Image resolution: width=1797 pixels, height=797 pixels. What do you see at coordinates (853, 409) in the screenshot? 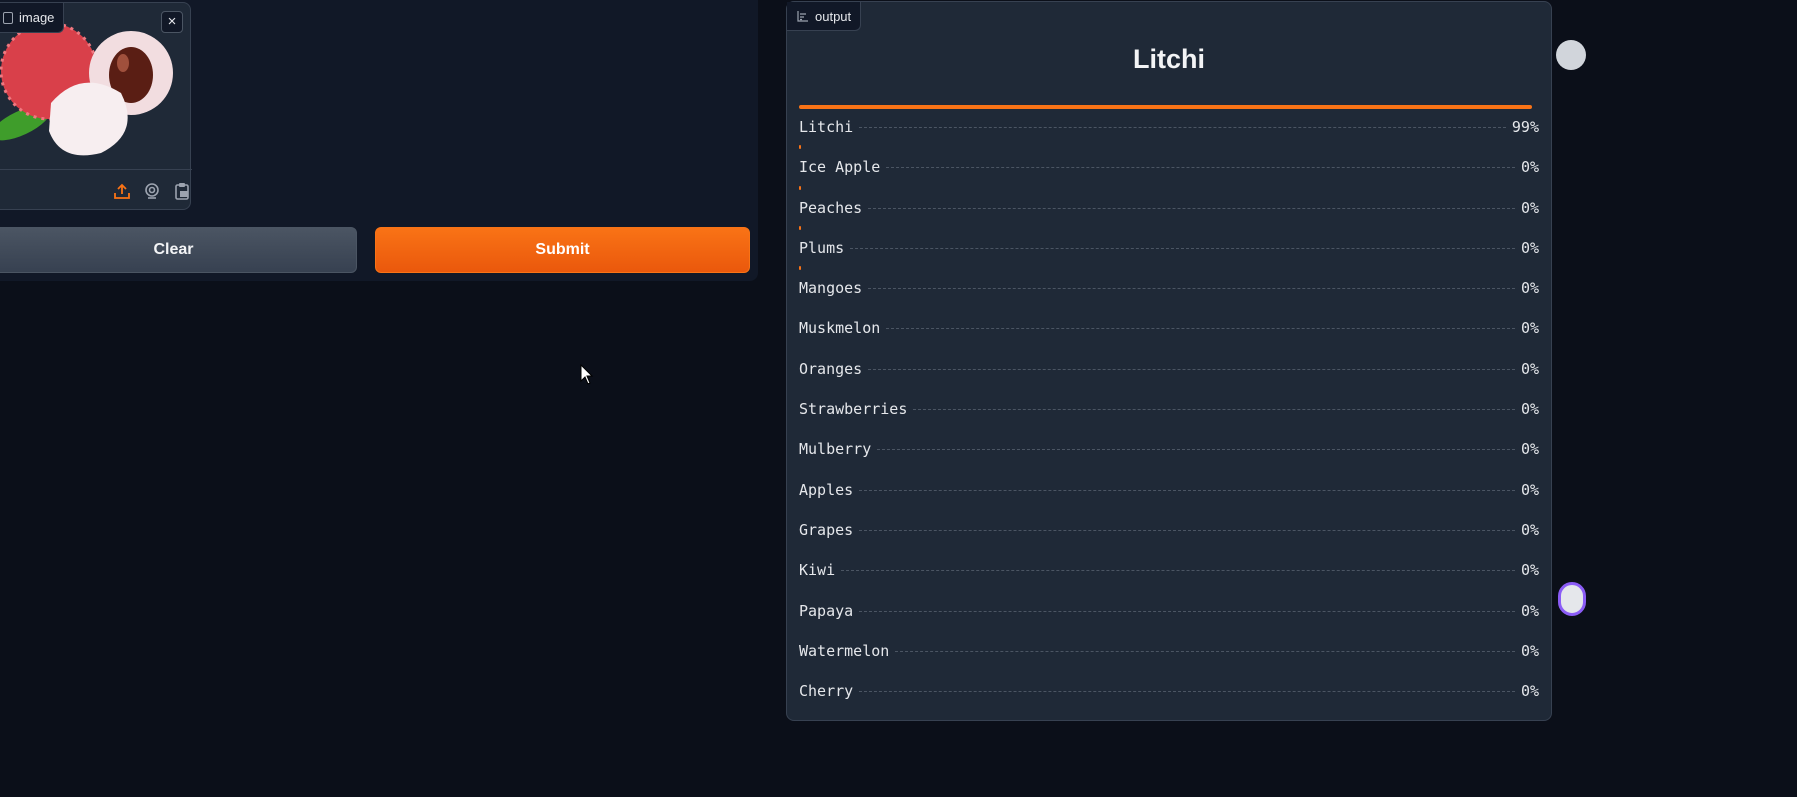
I see `confidence-label: Strawberries` at bounding box center [853, 409].